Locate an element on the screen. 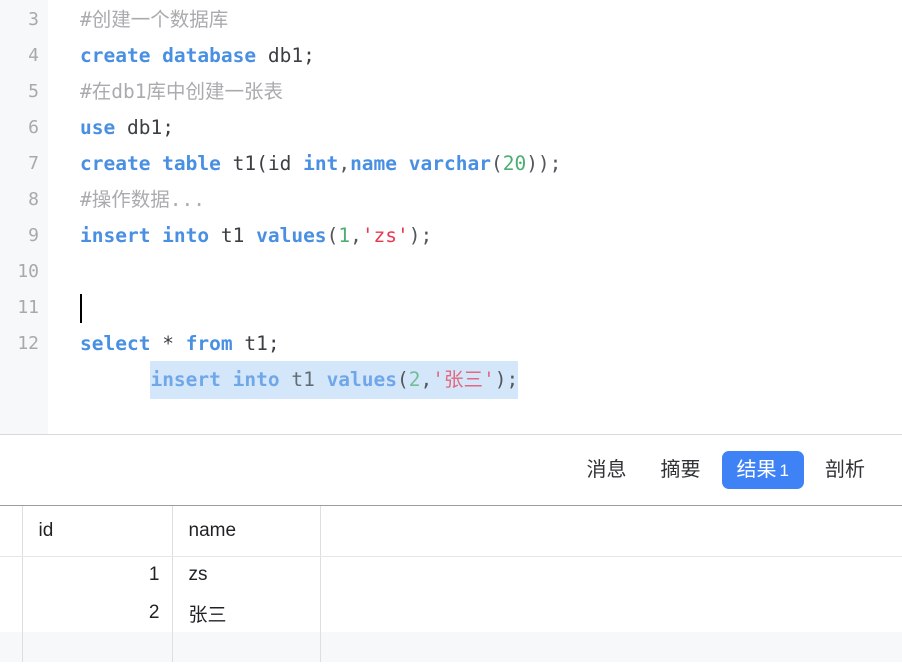  code-token-num: 2 is located at coordinates (414, 379).